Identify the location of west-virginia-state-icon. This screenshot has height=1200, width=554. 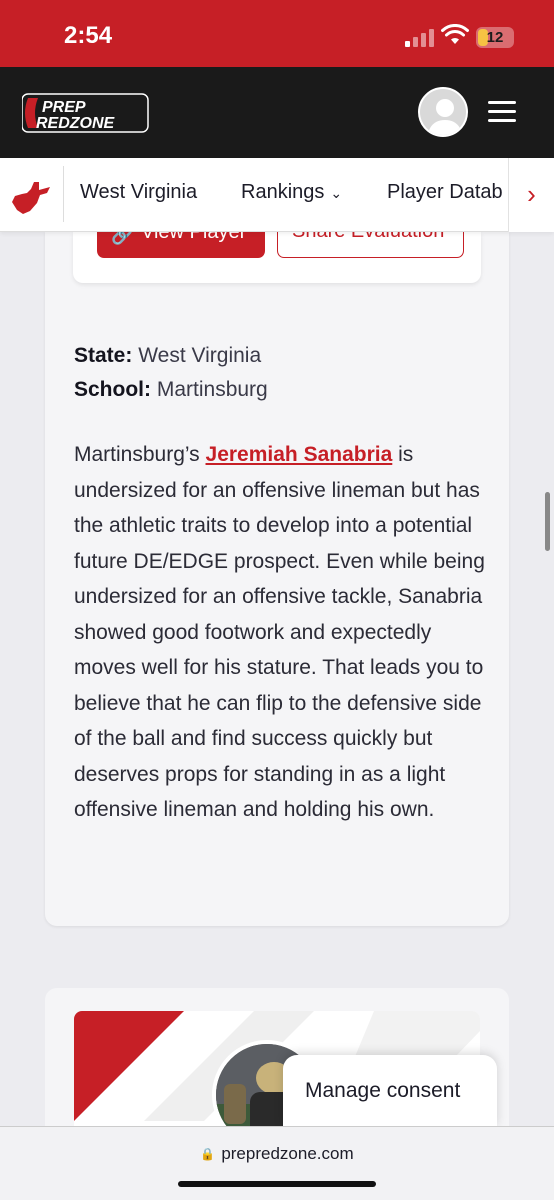
(31, 198).